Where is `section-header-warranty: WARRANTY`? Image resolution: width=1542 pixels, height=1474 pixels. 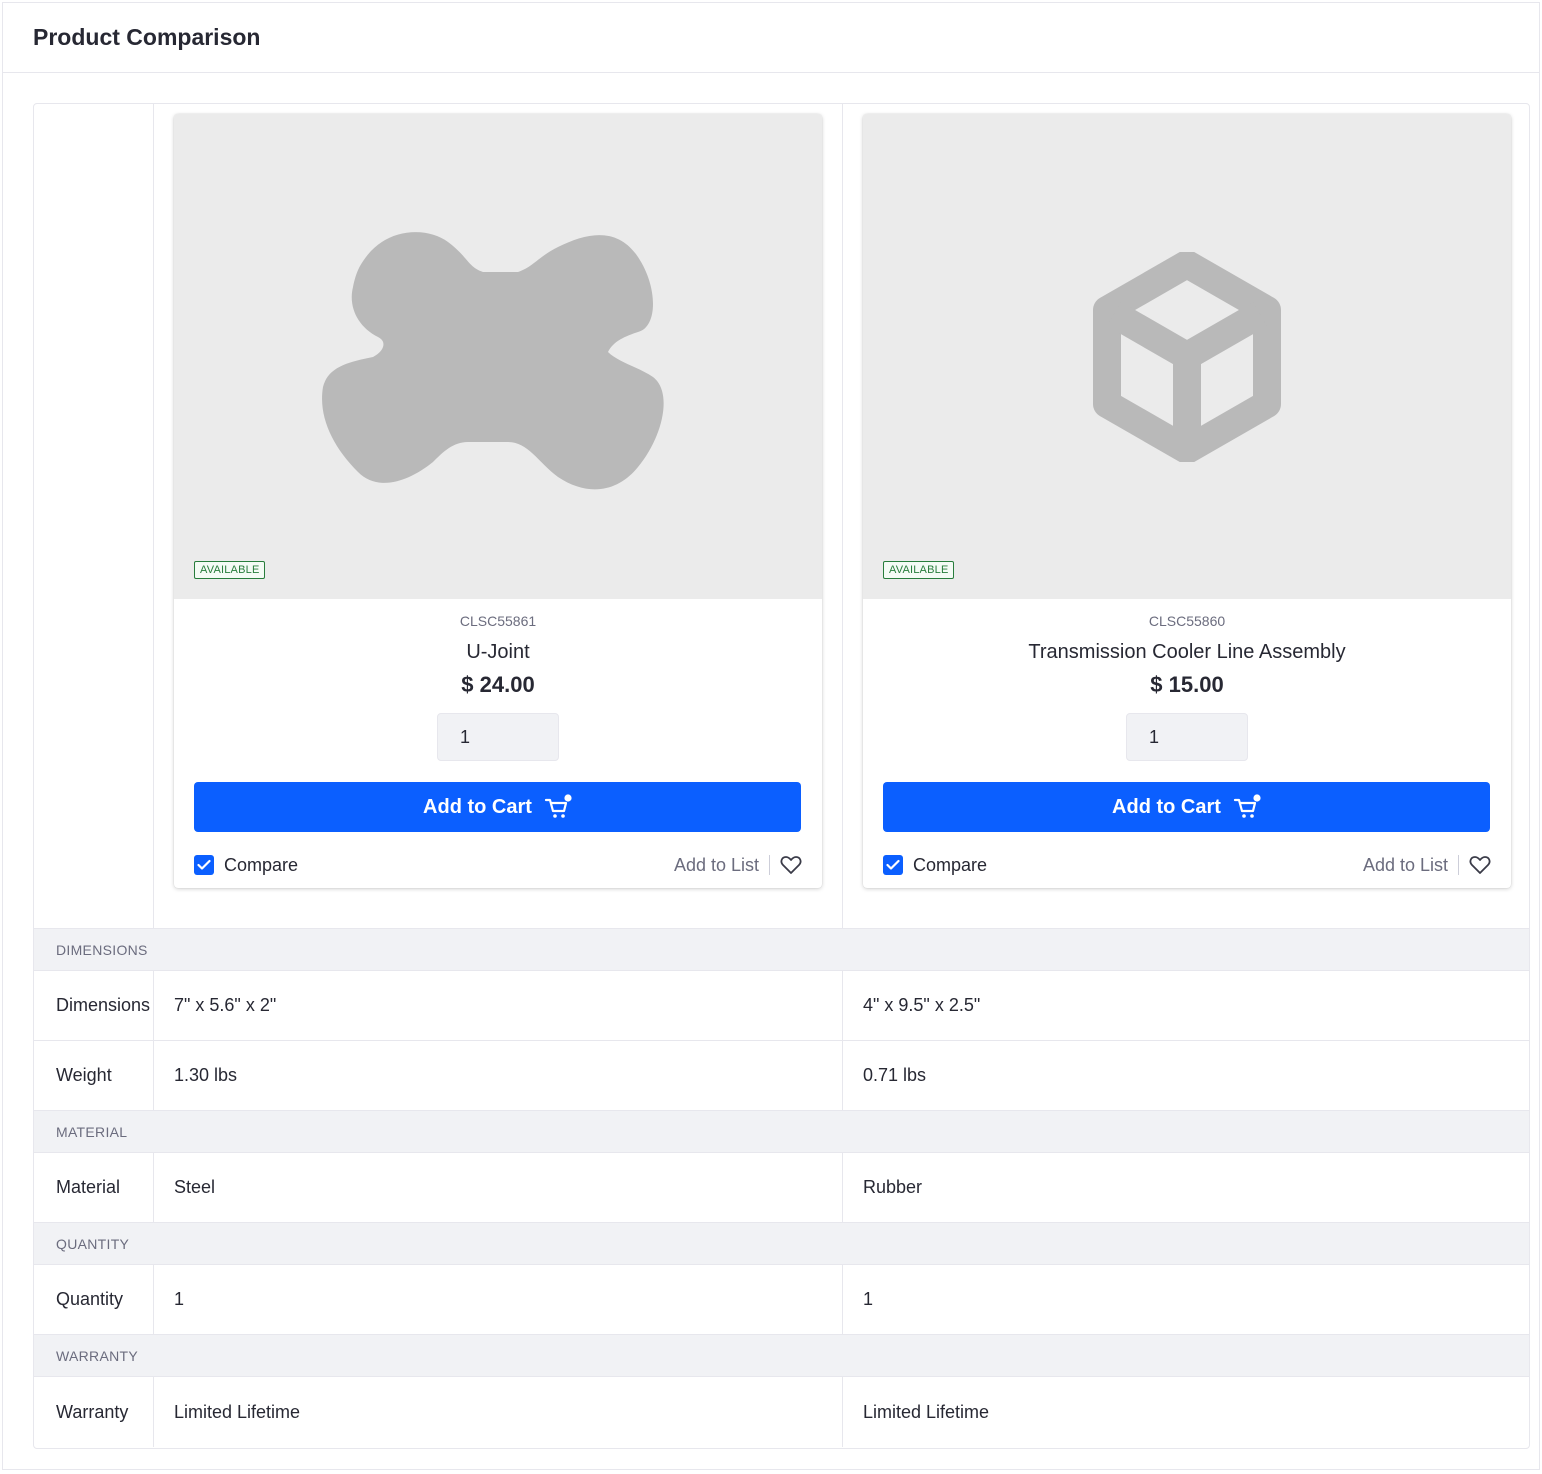 section-header-warranty: WARRANTY is located at coordinates (781, 1356).